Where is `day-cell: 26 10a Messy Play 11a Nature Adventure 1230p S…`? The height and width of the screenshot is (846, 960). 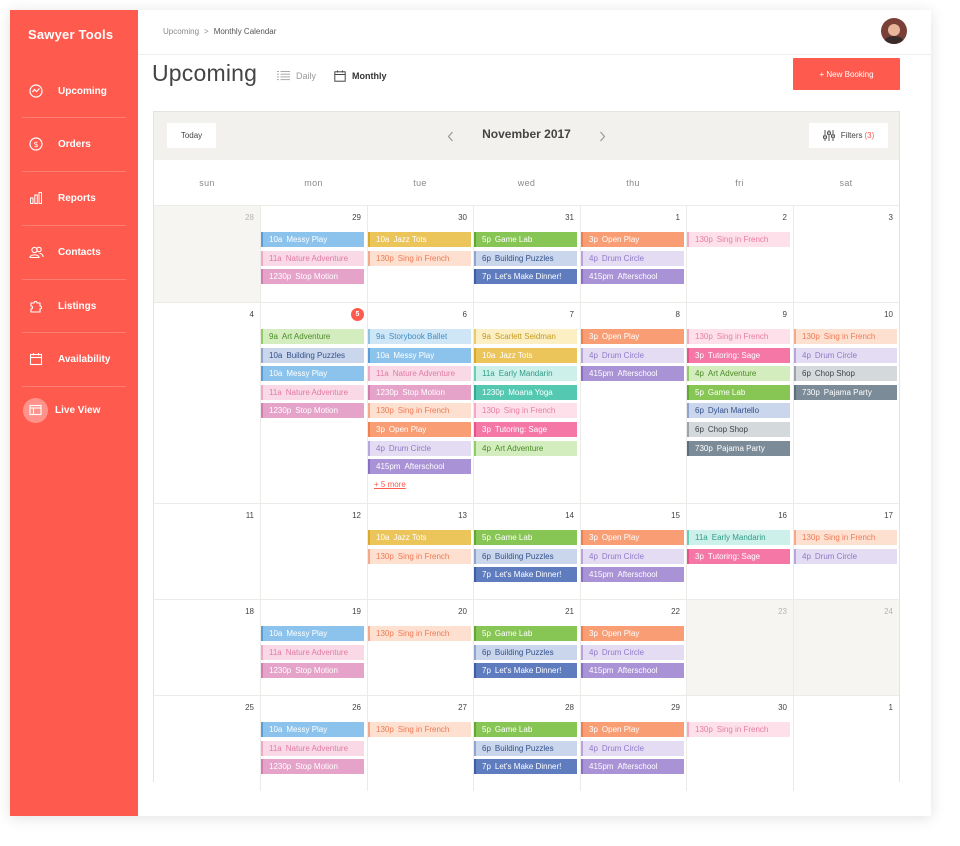
day-cell: 26 10a Messy Play 11a Nature Adventure 1230p S… is located at coordinates (313, 743).